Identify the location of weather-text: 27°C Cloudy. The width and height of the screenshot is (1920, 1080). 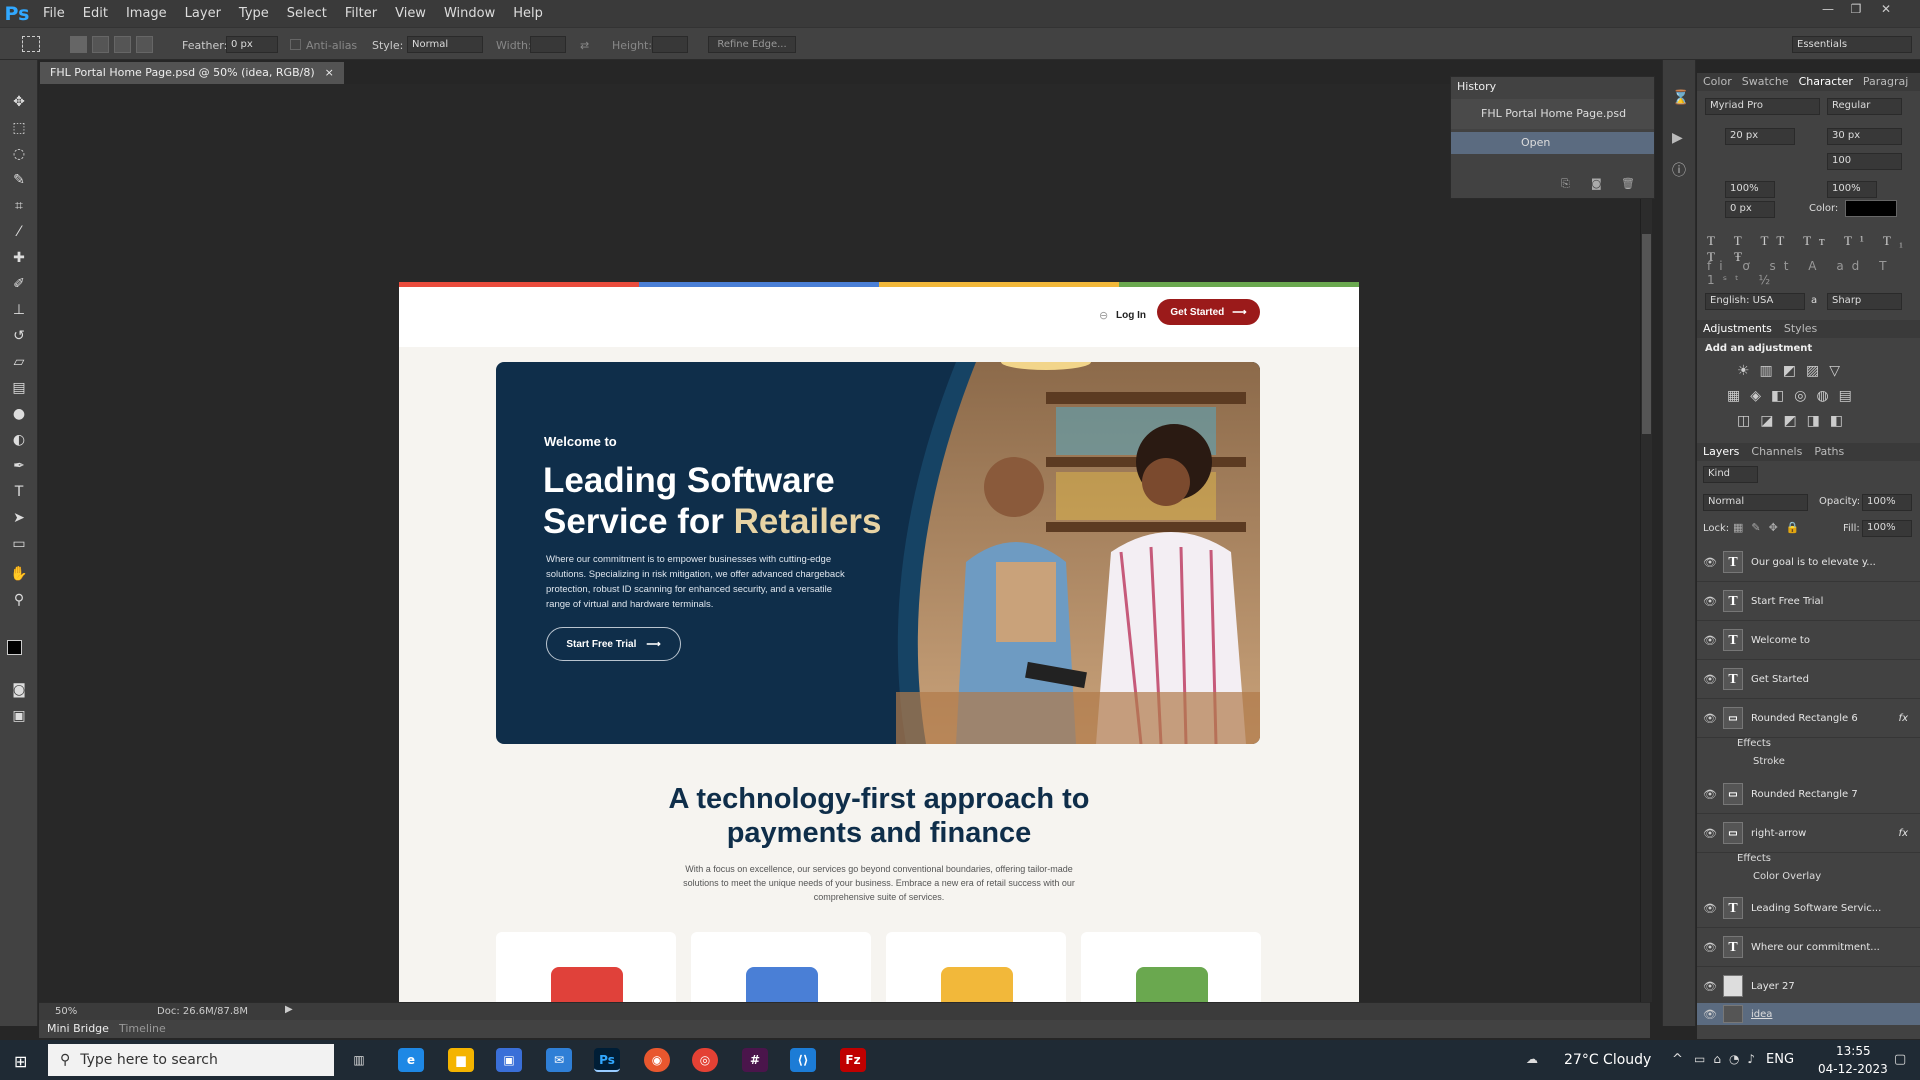
(1607, 1060).